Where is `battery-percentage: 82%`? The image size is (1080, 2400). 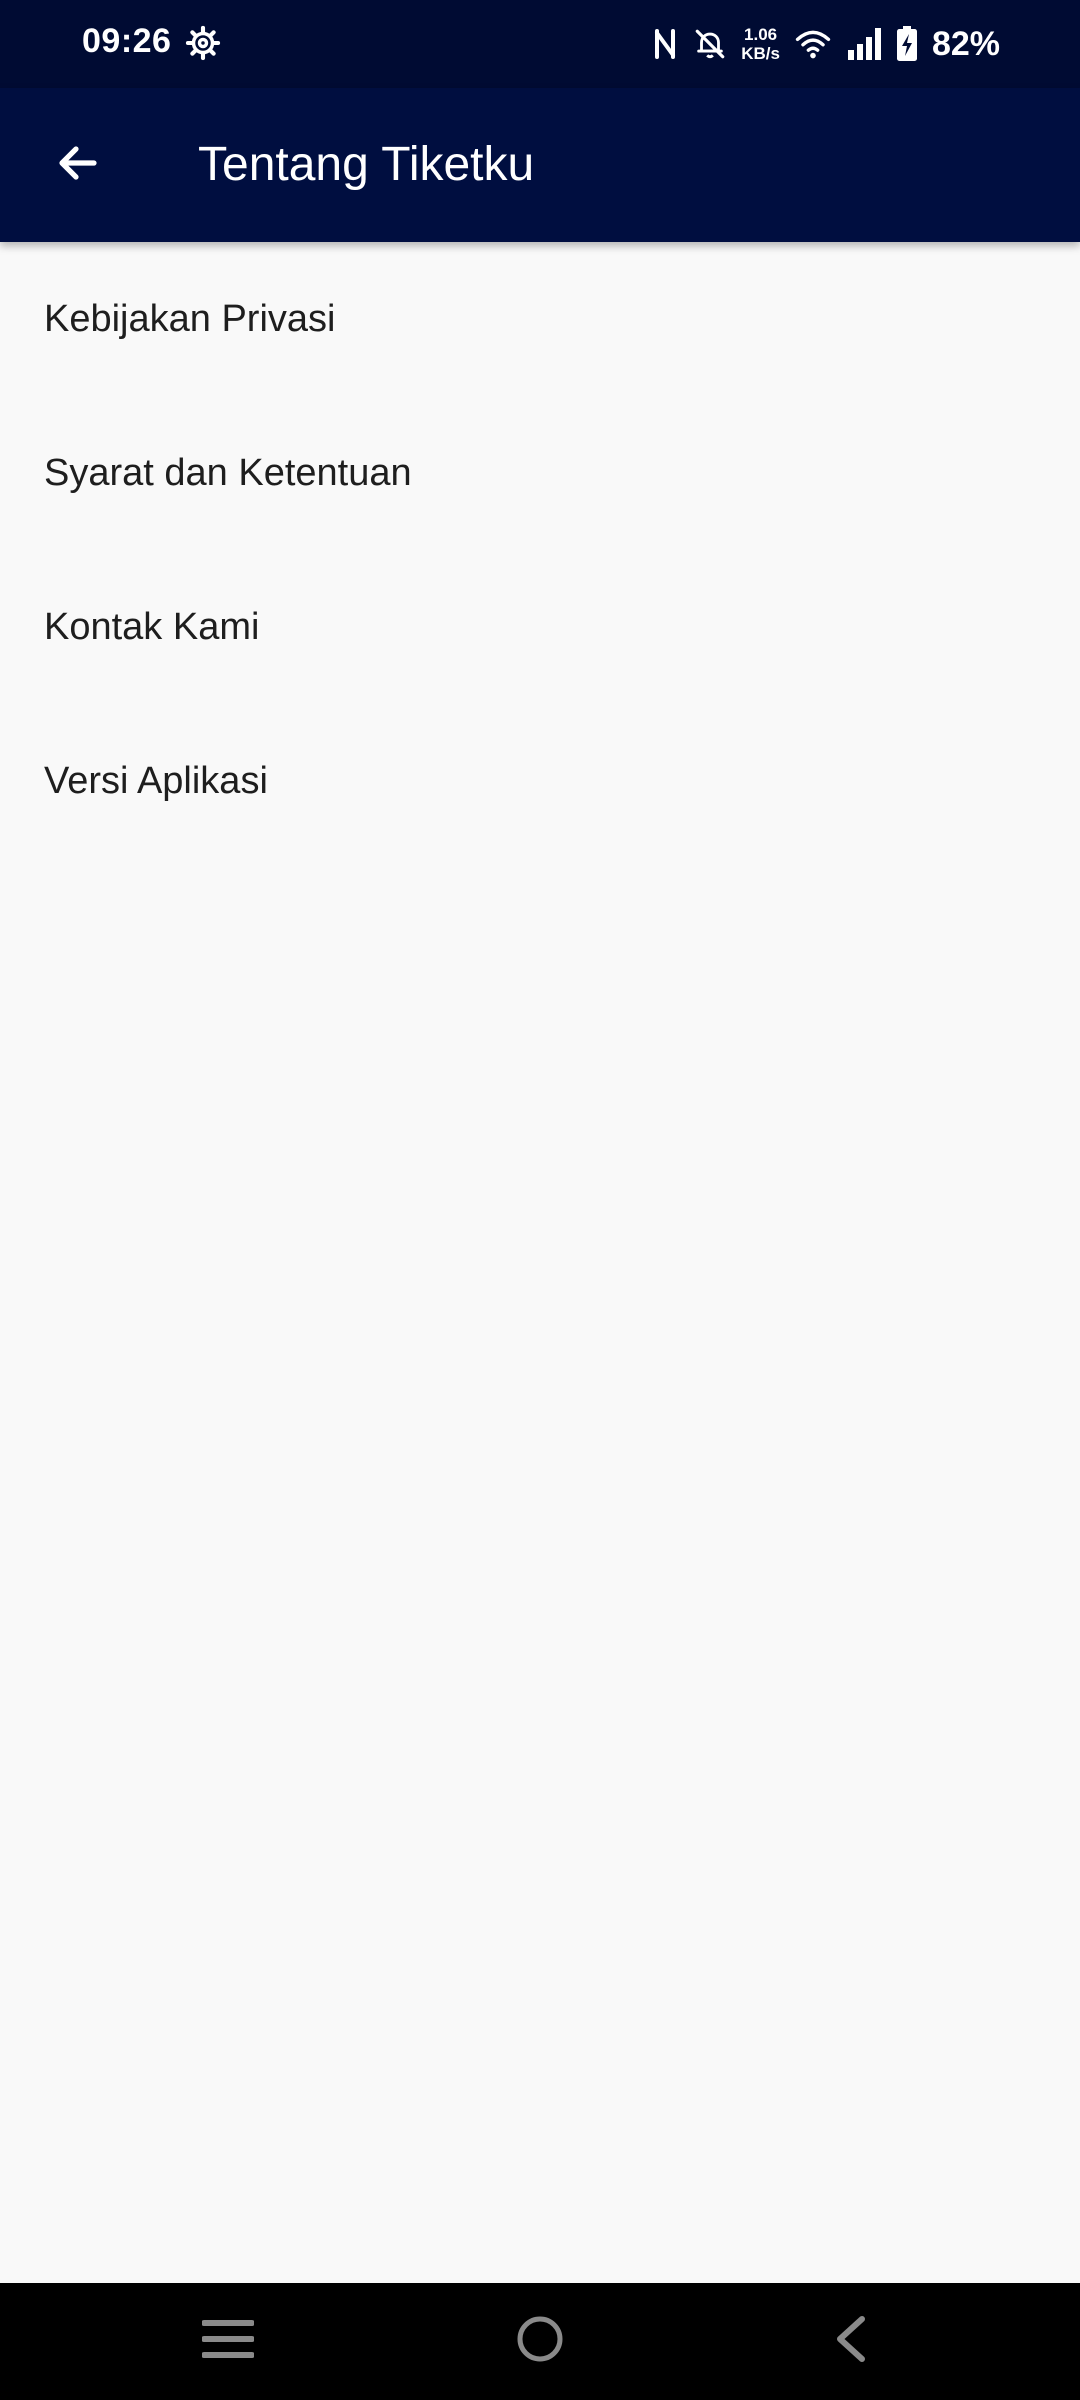 battery-percentage: 82% is located at coordinates (965, 43).